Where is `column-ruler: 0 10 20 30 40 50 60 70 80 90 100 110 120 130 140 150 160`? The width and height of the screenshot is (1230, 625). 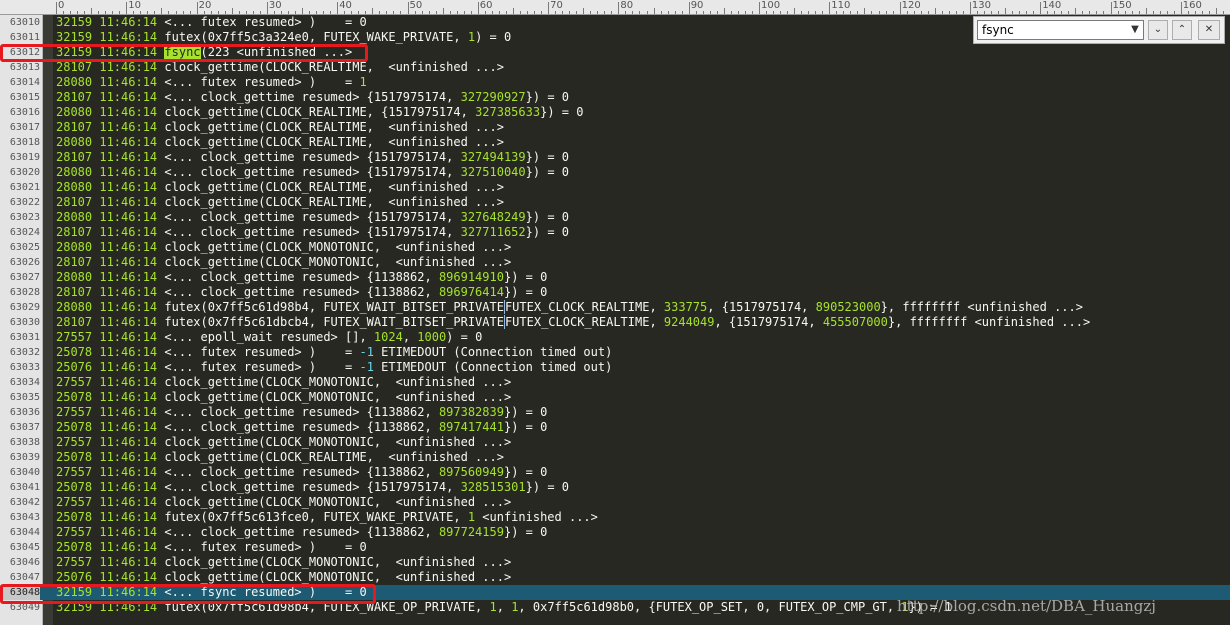
column-ruler: 0 10 20 30 40 50 60 70 80 90 100 110 120 130 140 150 160 is located at coordinates (615, 7).